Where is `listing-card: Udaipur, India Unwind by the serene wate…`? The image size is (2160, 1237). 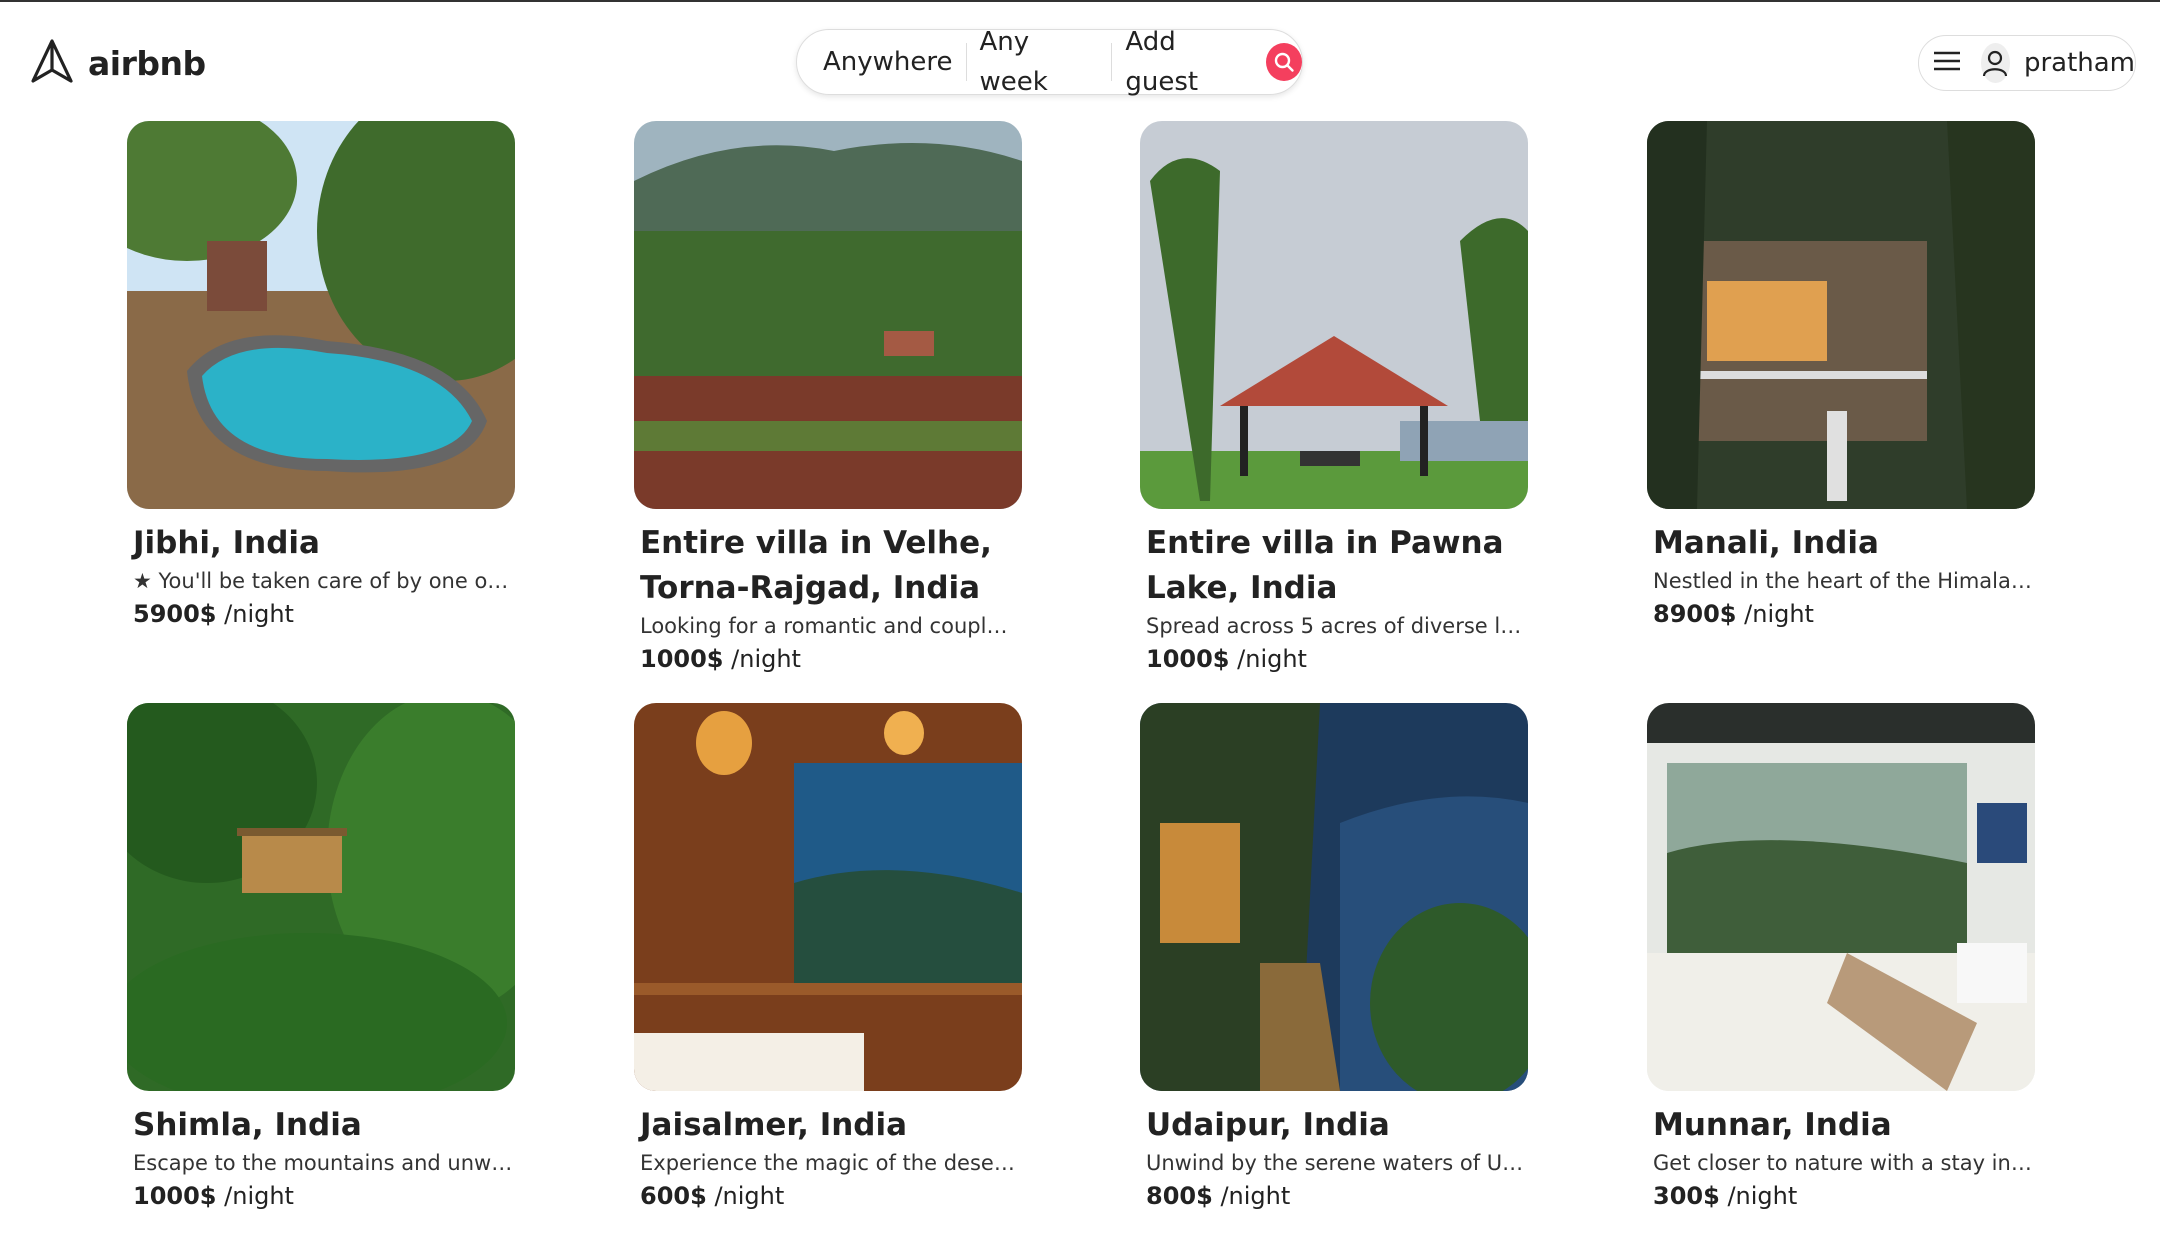 listing-card: Udaipur, India Unwind by the serene wate… is located at coordinates (1335, 958).